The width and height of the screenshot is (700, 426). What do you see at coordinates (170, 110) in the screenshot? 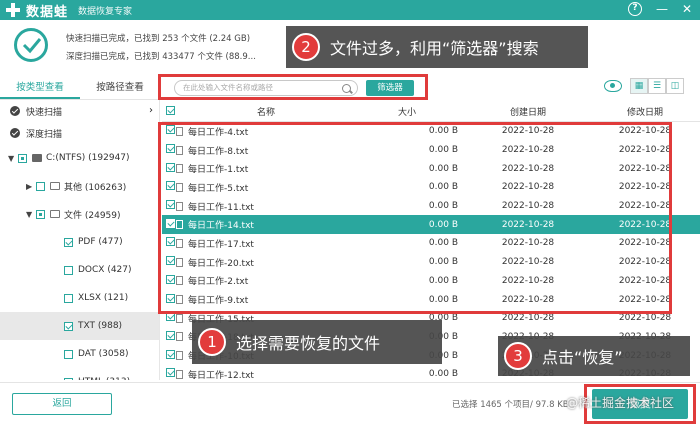
I see `select-all-checkbox` at bounding box center [170, 110].